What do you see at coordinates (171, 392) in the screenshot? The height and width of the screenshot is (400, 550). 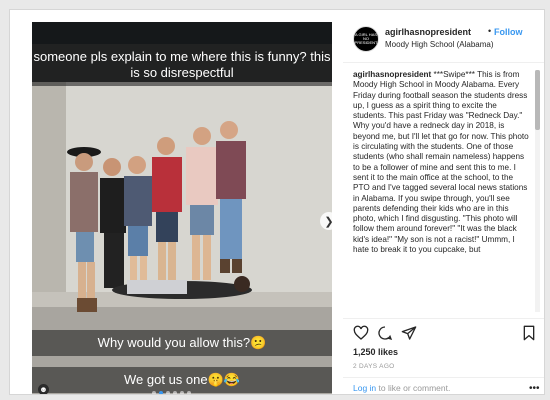 I see `carousel-indicator` at bounding box center [171, 392].